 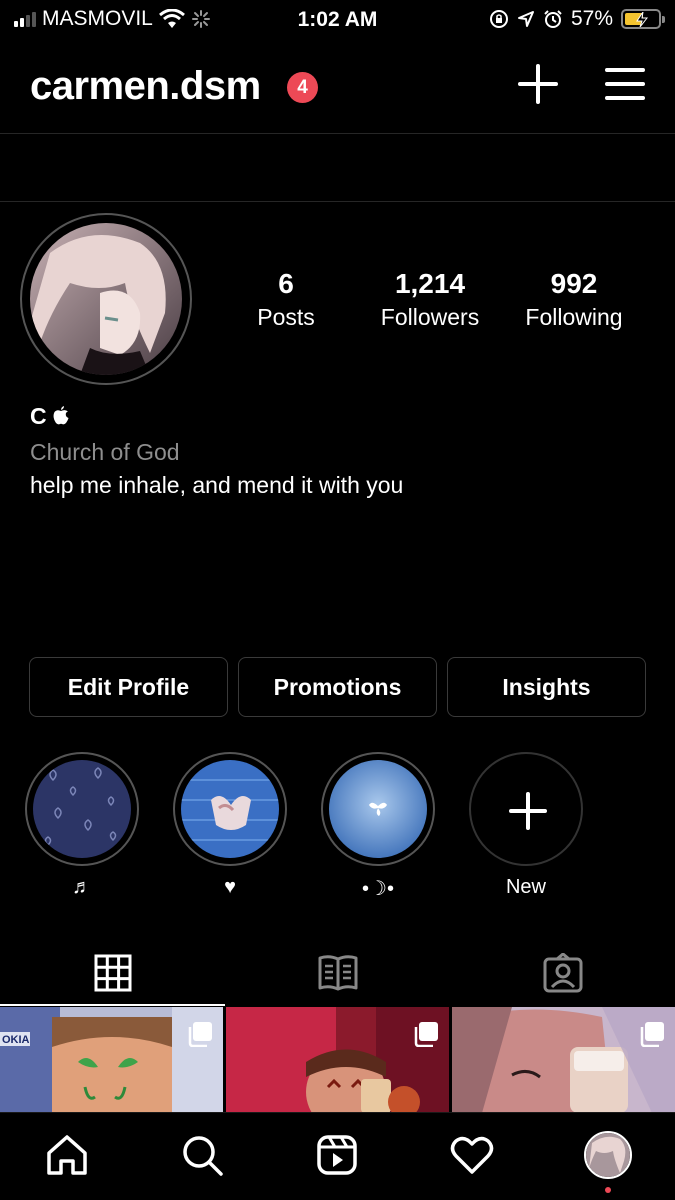 What do you see at coordinates (546, 687) in the screenshot?
I see `insights-button: Insights` at bounding box center [546, 687].